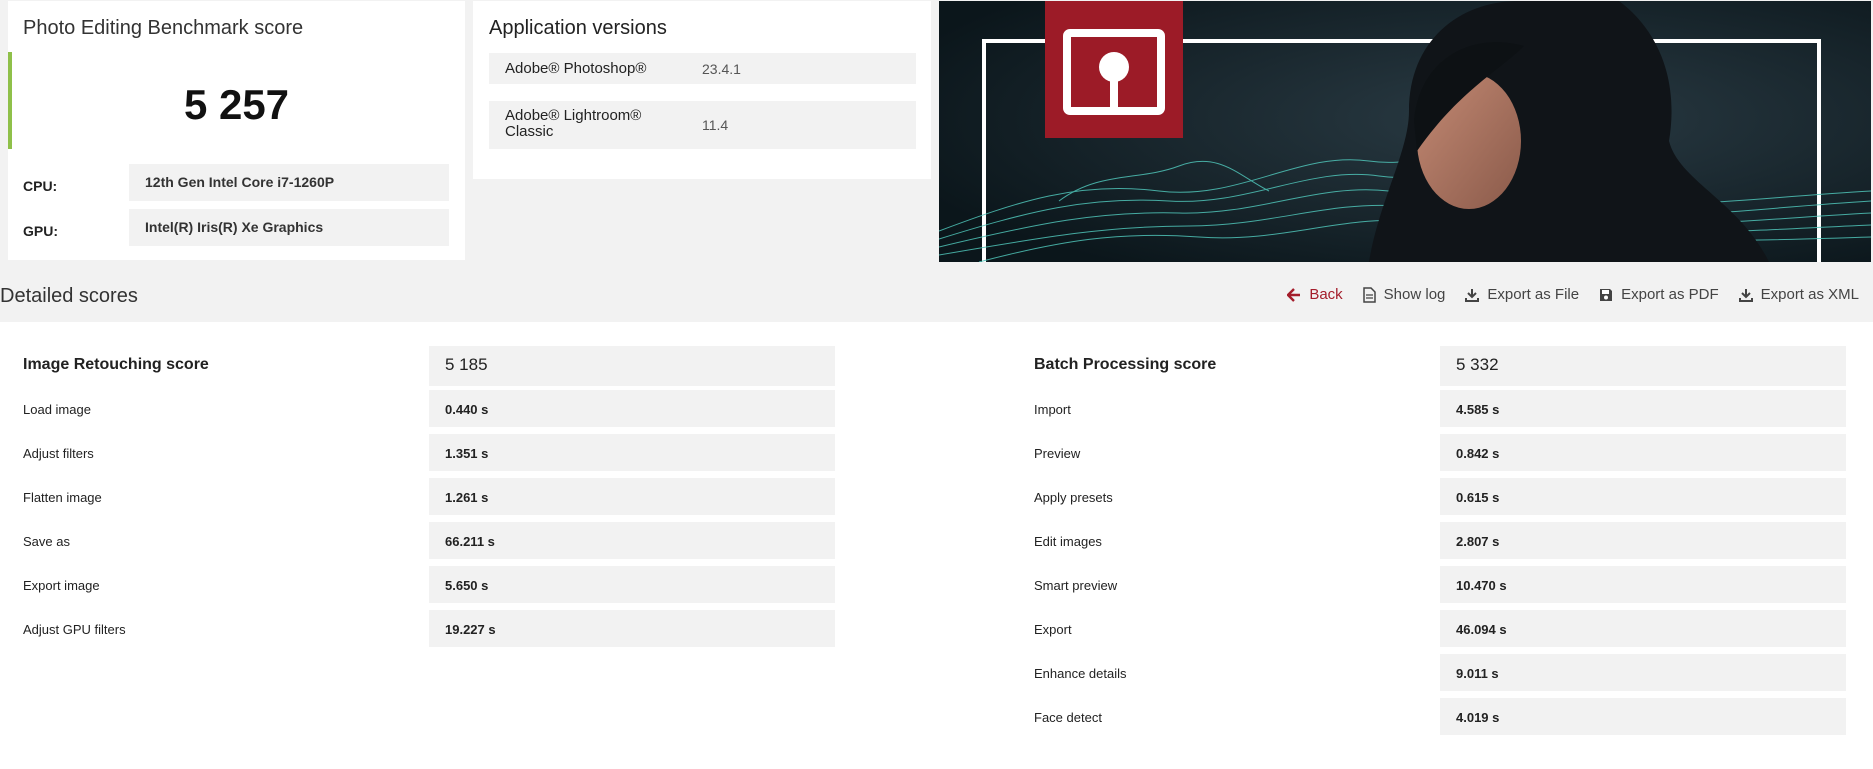 This screenshot has width=1873, height=769. I want to click on result-value: 0.615 s, so click(1643, 496).